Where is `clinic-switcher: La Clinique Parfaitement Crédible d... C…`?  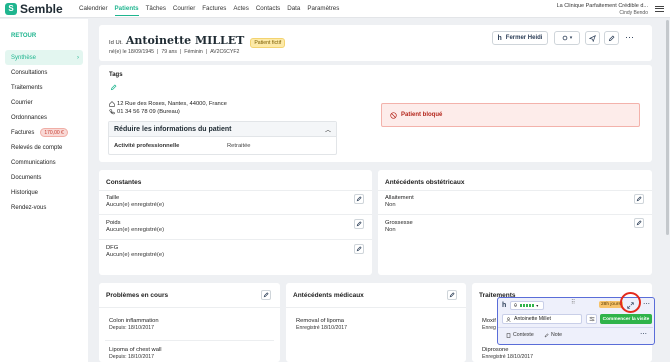
clinic-switcher: La Clinique Parfaitement Crédible d... C… is located at coordinates (602, 10).